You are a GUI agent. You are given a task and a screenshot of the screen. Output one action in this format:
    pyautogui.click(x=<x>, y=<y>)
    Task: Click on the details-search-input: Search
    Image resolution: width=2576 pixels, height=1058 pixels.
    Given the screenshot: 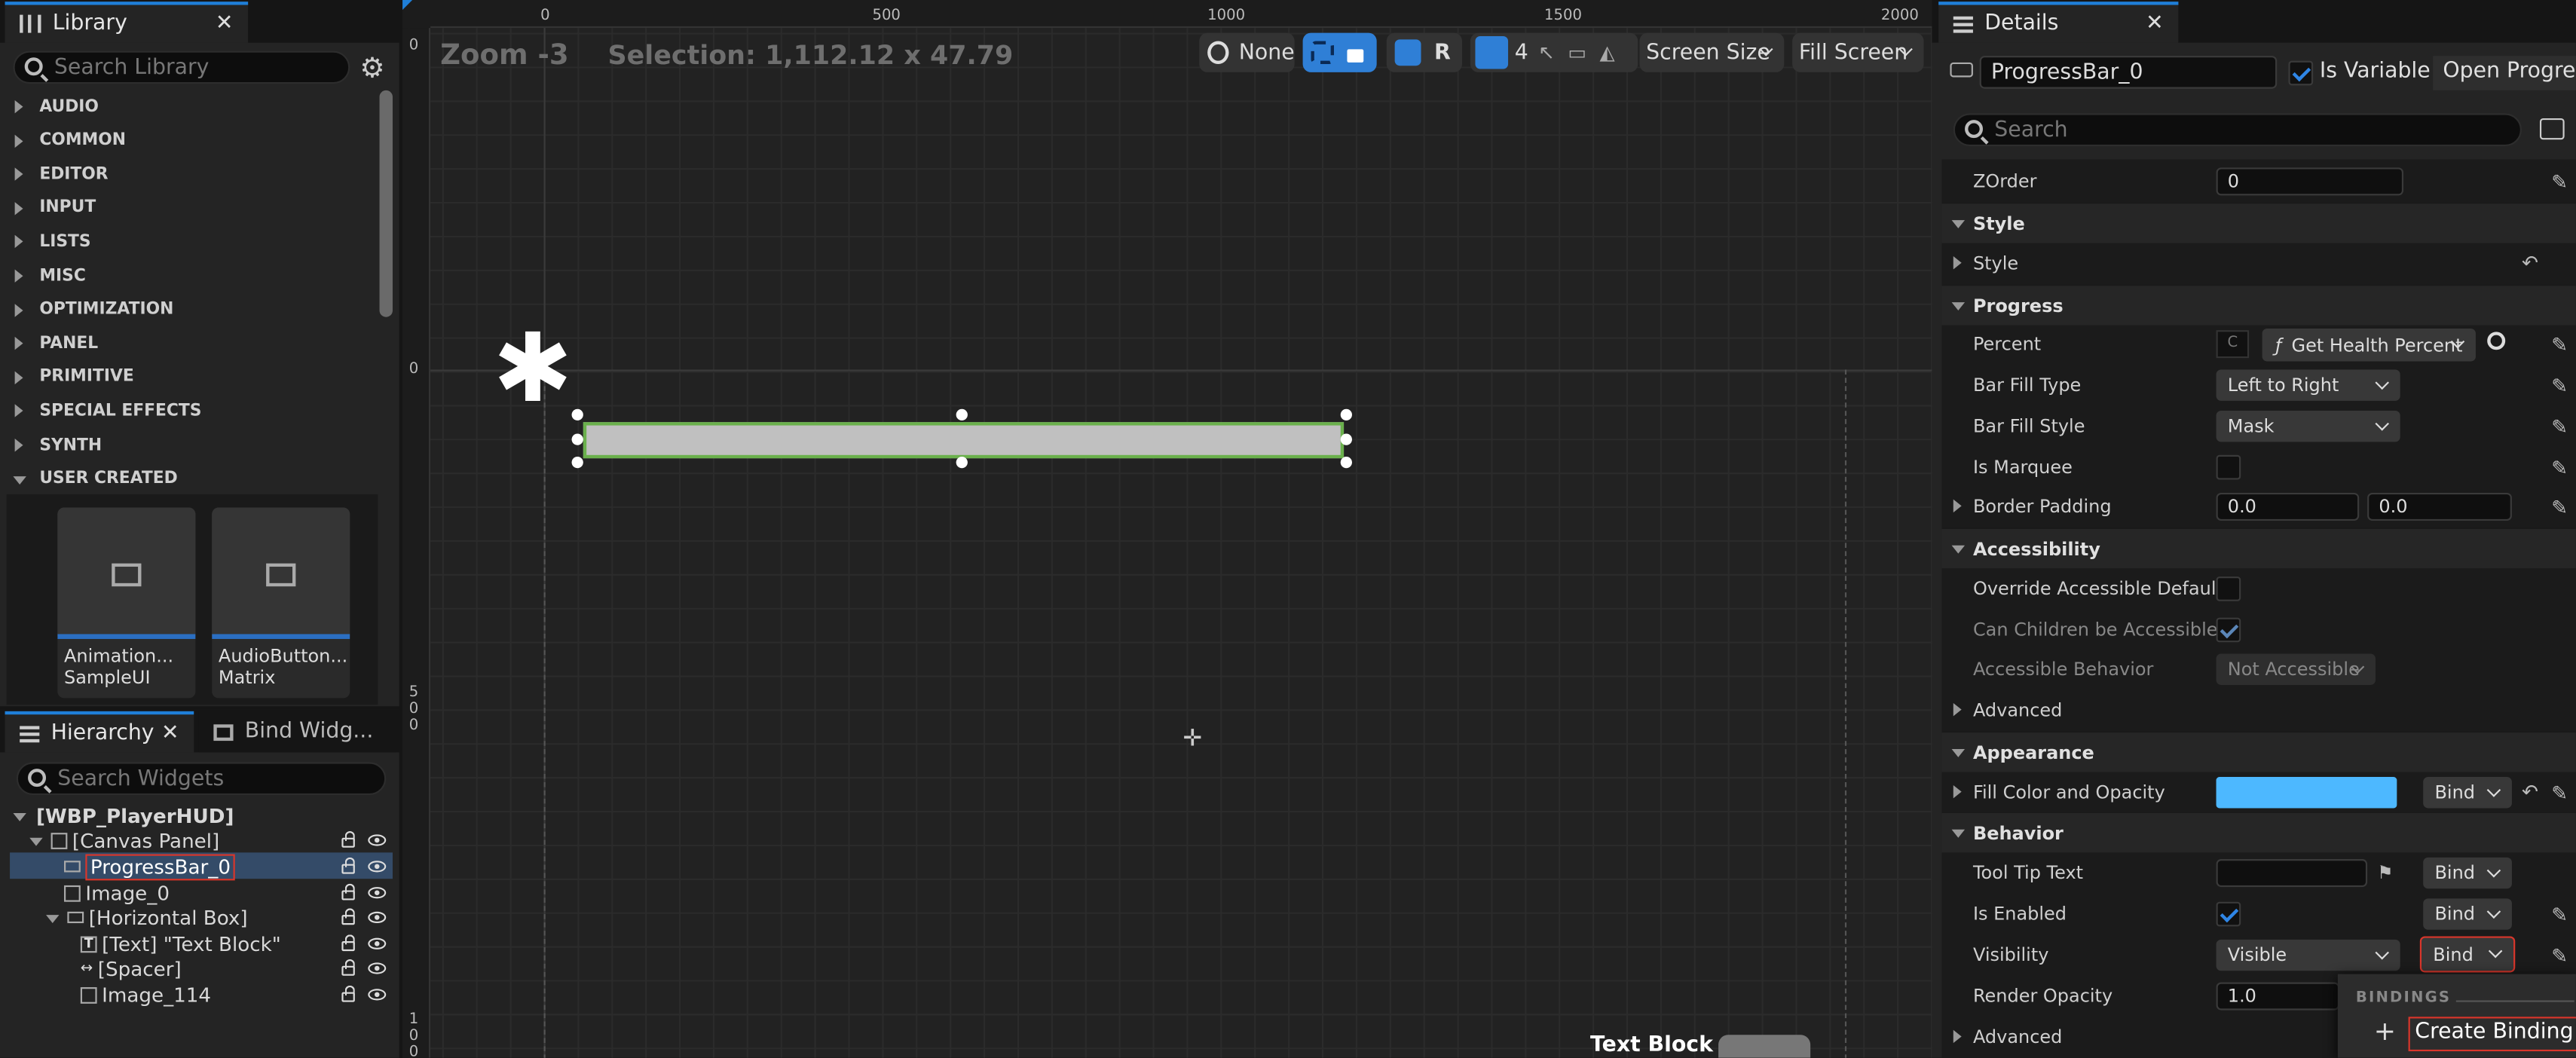 What is the action you would take?
    pyautogui.click(x=2237, y=130)
    